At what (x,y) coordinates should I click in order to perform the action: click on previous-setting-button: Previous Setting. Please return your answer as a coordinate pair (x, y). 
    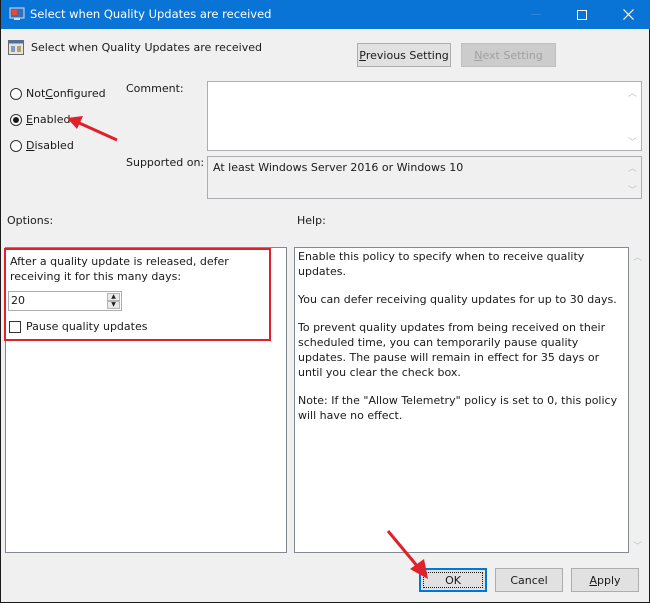
    Looking at the image, I should click on (404, 55).